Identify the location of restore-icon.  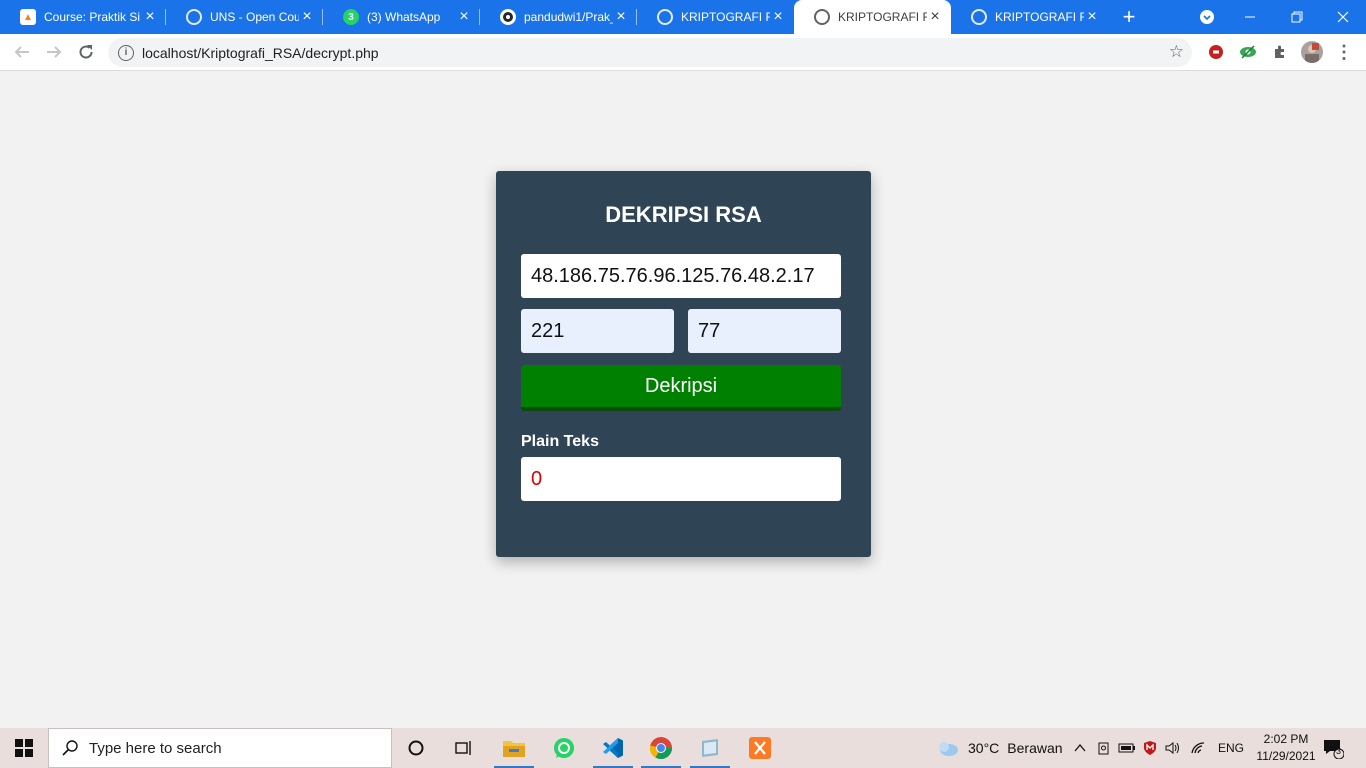
(1297, 17).